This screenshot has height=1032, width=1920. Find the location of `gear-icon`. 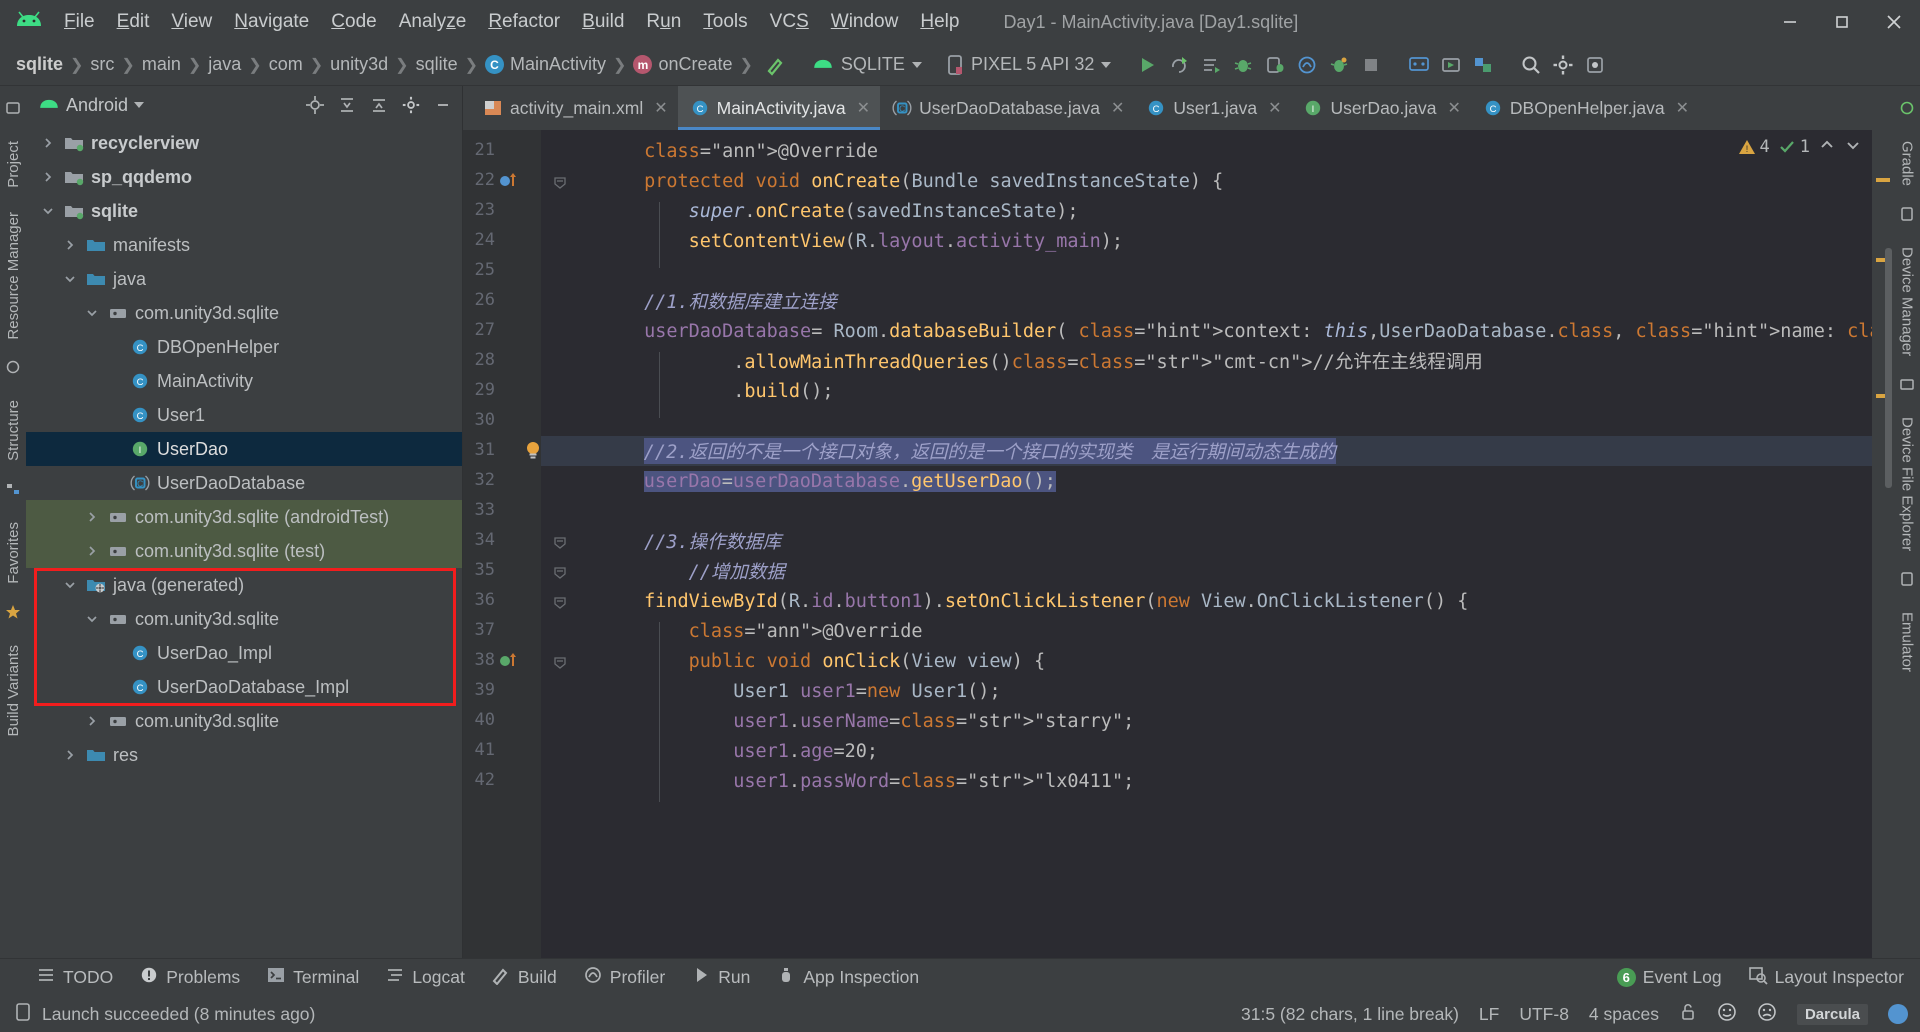

gear-icon is located at coordinates (411, 105).